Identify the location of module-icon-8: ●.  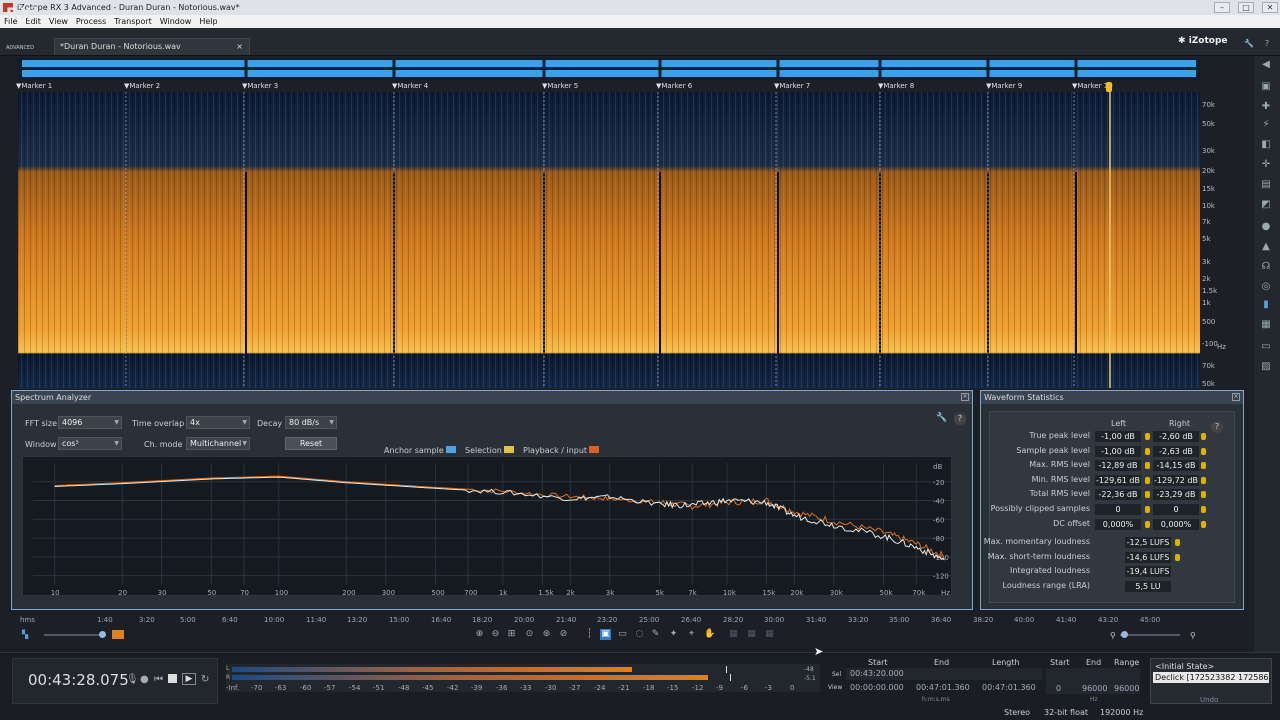
(1266, 227).